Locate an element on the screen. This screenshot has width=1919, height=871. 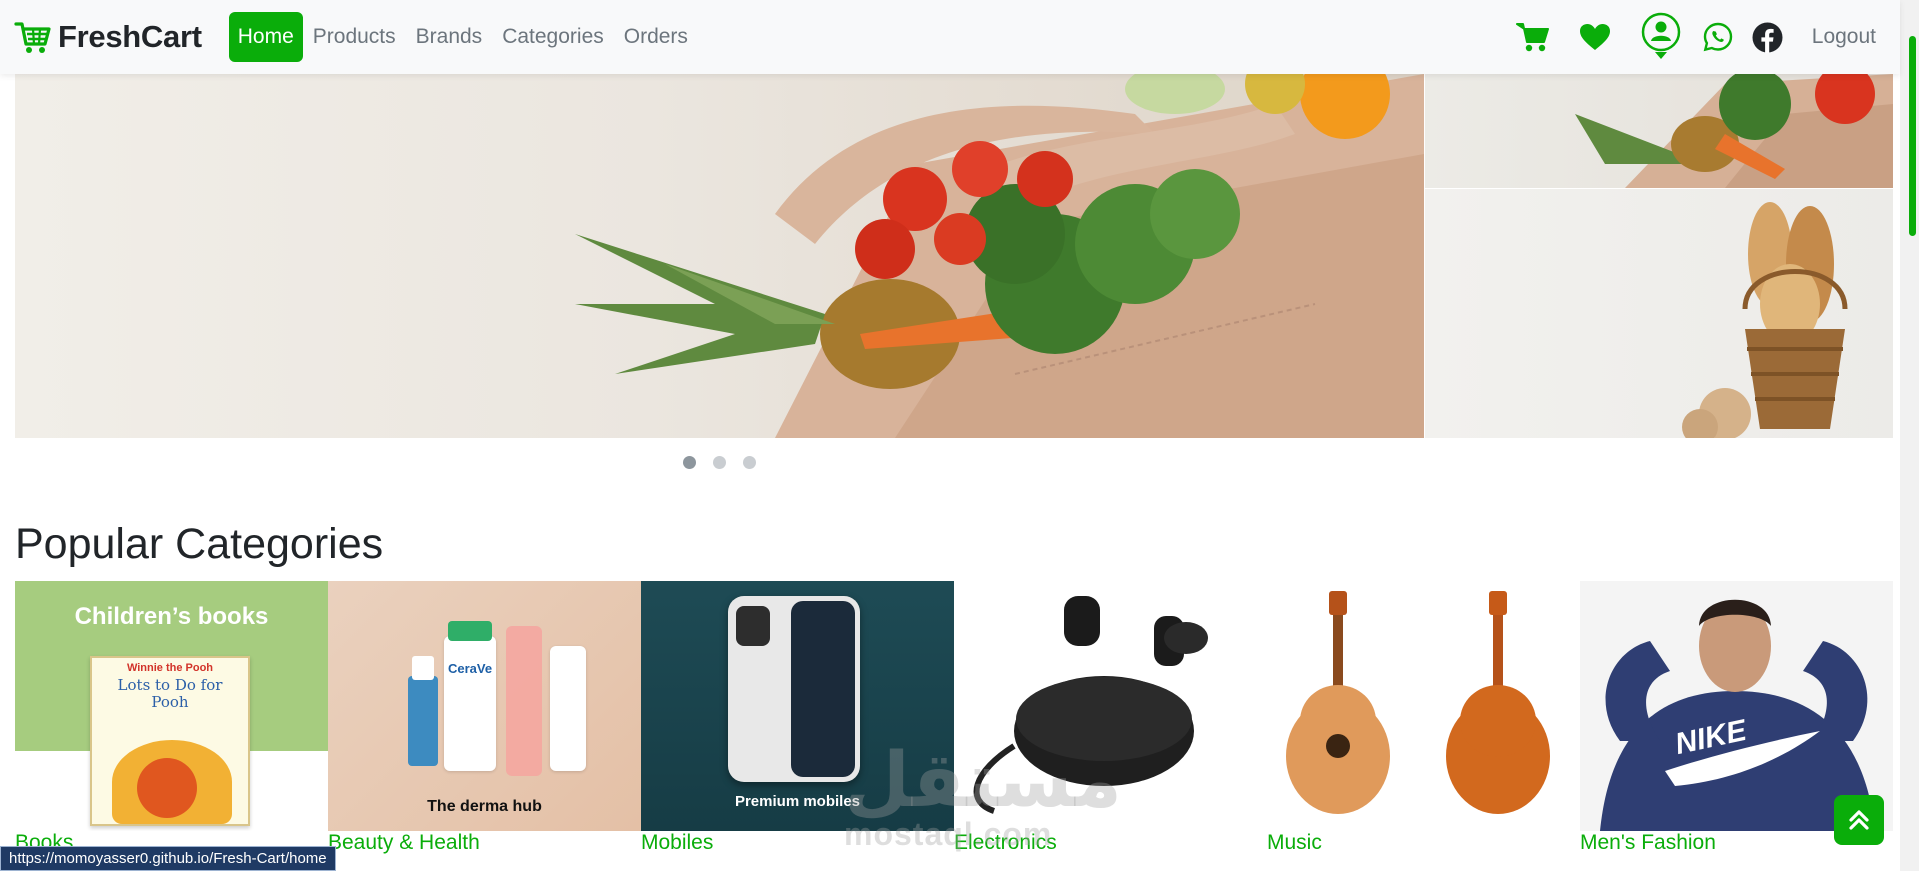
nav-link-brands: Brands is located at coordinates (449, 37).